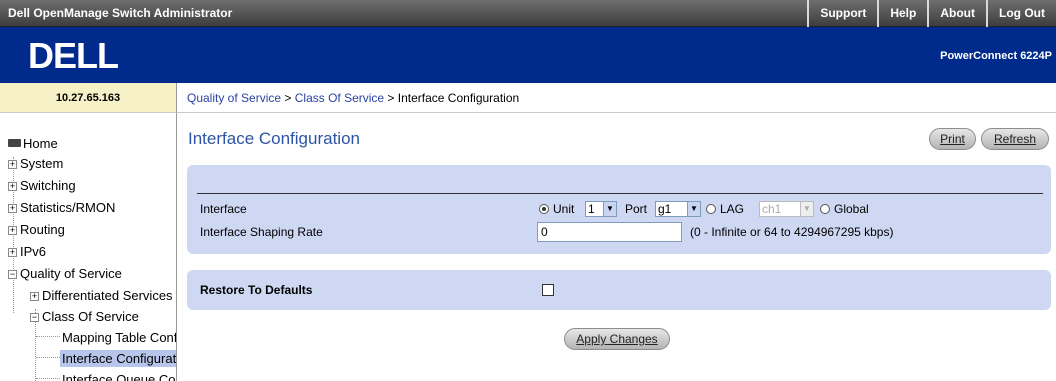 The image size is (1056, 381). Describe the element at coordinates (88, 98) in the screenshot. I see `ip-address: 10.27.65.163` at that location.